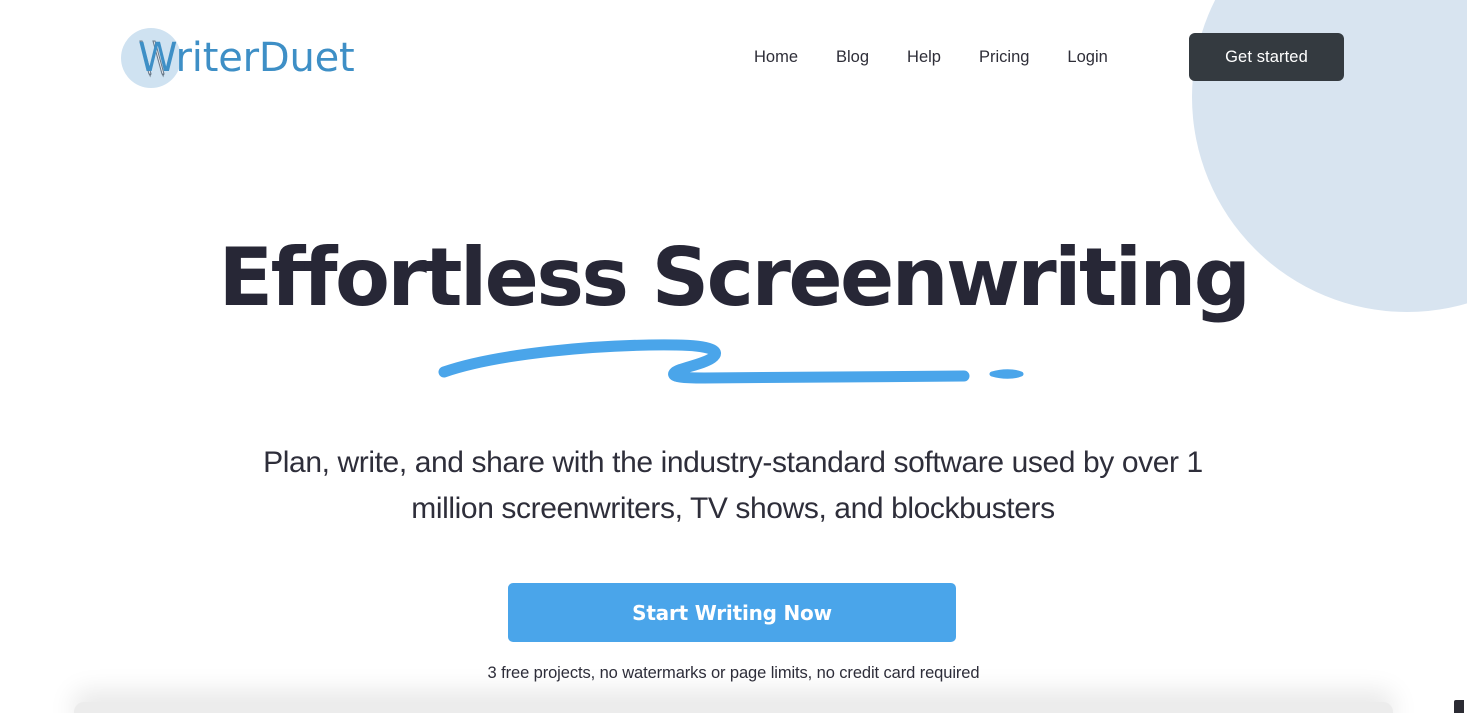 Image resolution: width=1467 pixels, height=713 pixels. What do you see at coordinates (1266, 57) in the screenshot?
I see `get-started-button: Get started` at bounding box center [1266, 57].